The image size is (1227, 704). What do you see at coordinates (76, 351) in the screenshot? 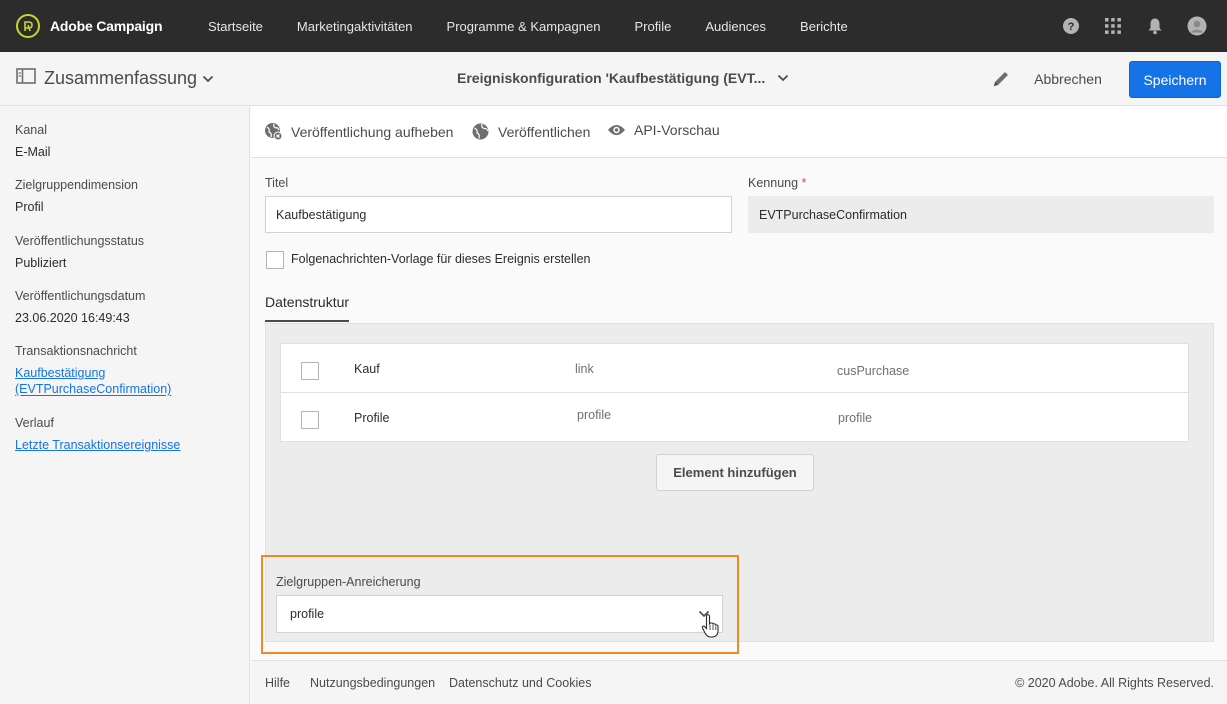
I see `txmsg-label: Transaktionsnachricht` at bounding box center [76, 351].